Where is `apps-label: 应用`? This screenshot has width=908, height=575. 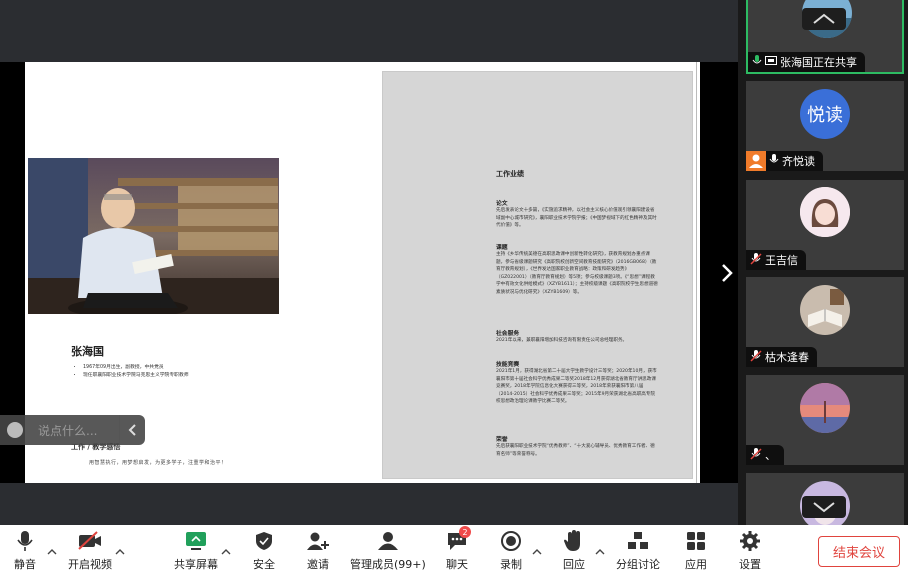
apps-label: 应用 is located at coordinates (696, 564).